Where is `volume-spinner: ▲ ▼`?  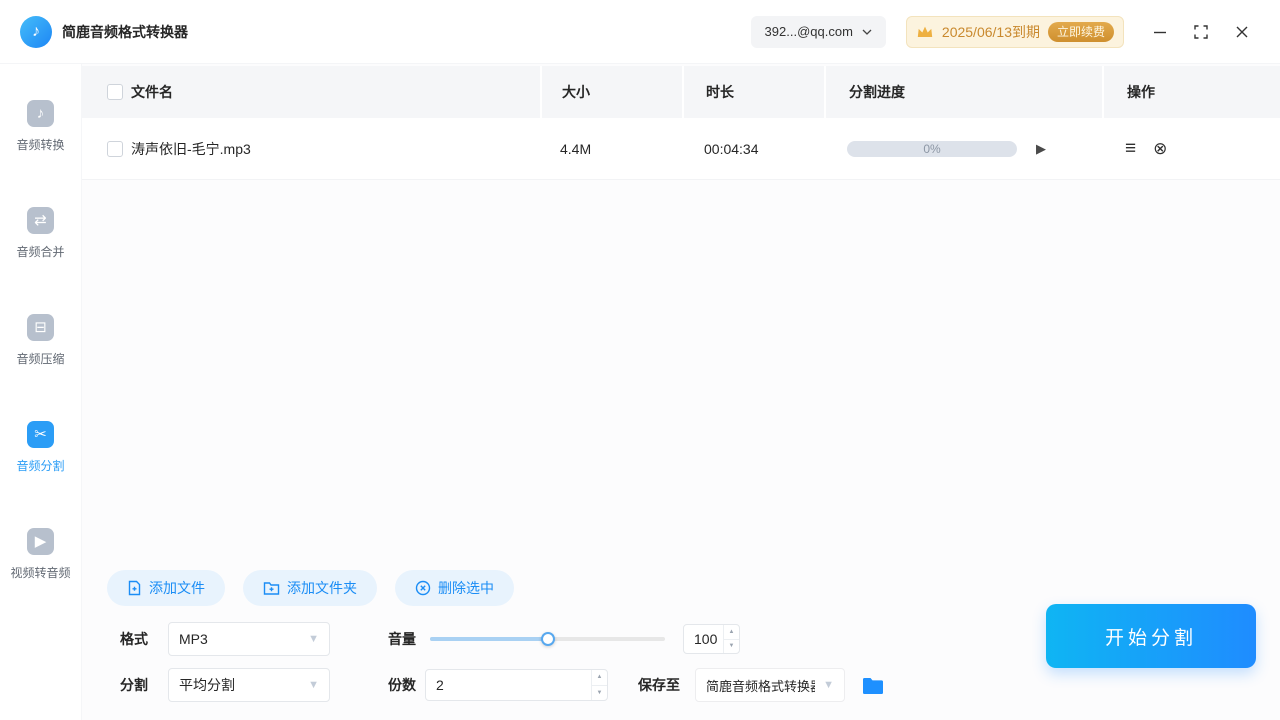
volume-spinner: ▲ ▼ is located at coordinates (731, 639).